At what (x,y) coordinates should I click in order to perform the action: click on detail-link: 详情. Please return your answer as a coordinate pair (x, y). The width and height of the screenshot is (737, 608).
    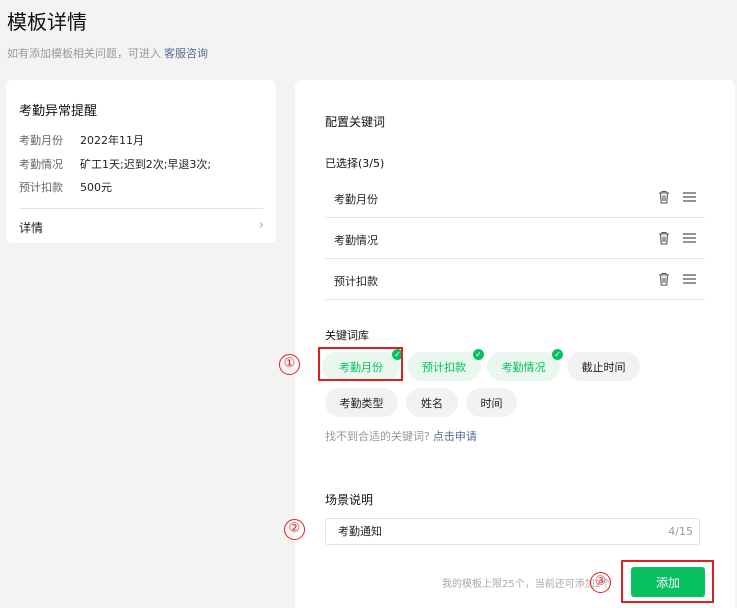
    Looking at the image, I should click on (31, 227).